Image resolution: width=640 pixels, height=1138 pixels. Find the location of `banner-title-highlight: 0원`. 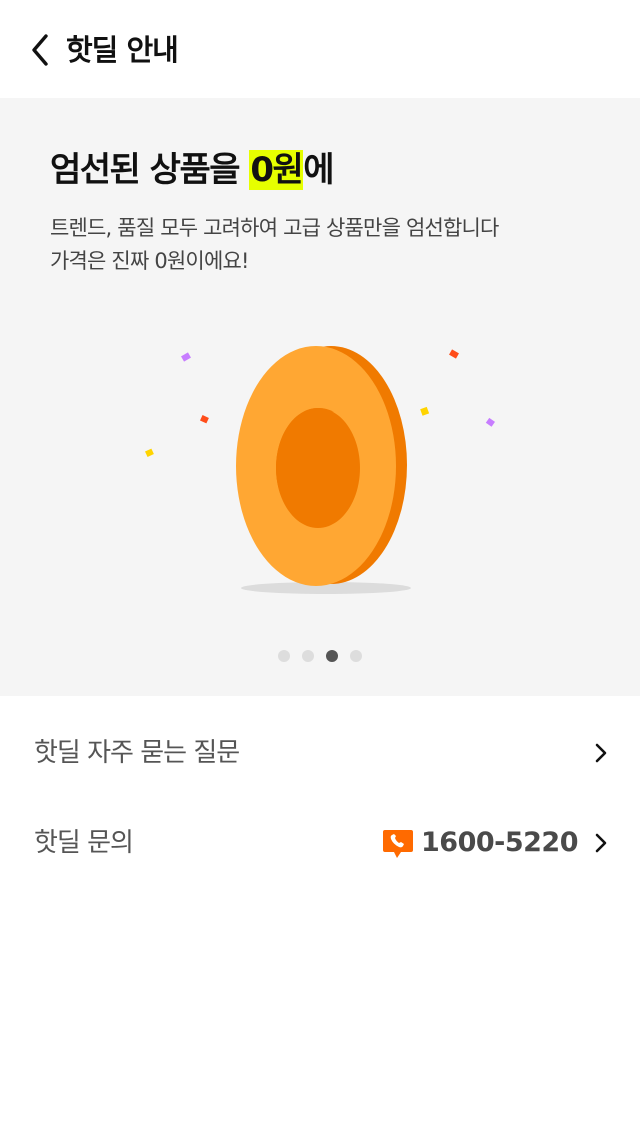

banner-title-highlight: 0원 is located at coordinates (276, 170).